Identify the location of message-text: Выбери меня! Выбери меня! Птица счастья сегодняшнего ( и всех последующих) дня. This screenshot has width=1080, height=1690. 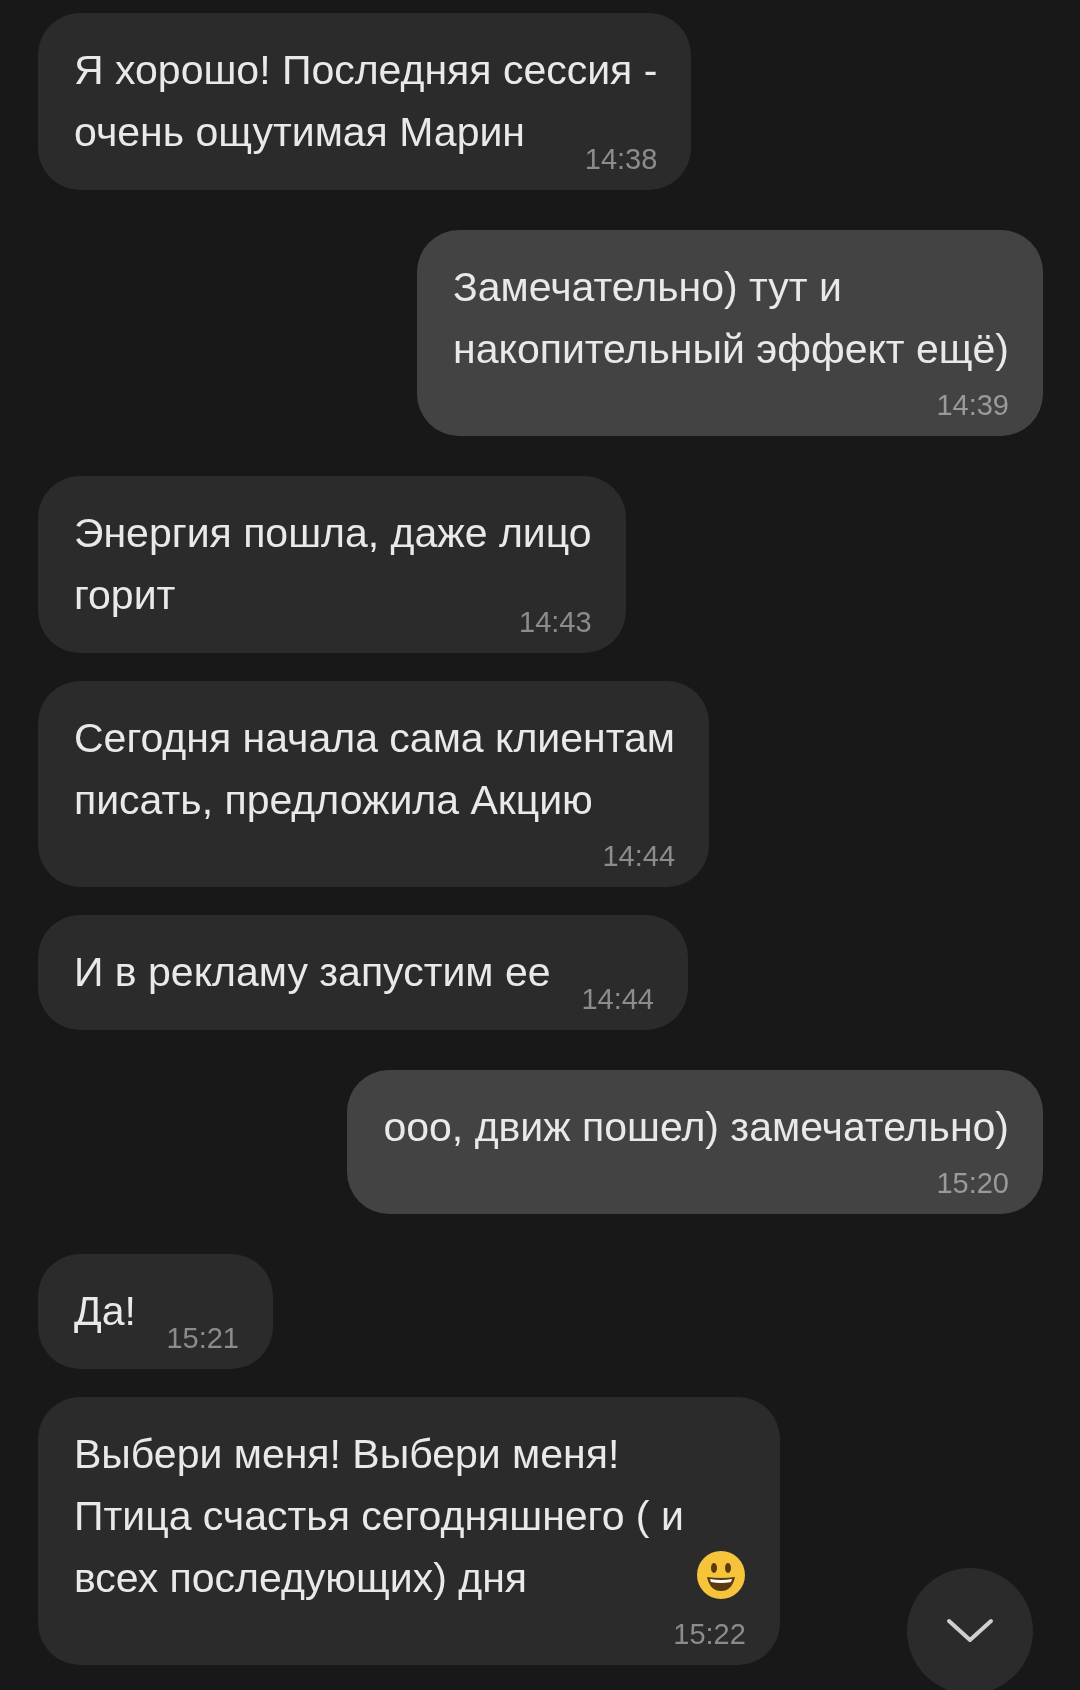
(379, 1516).